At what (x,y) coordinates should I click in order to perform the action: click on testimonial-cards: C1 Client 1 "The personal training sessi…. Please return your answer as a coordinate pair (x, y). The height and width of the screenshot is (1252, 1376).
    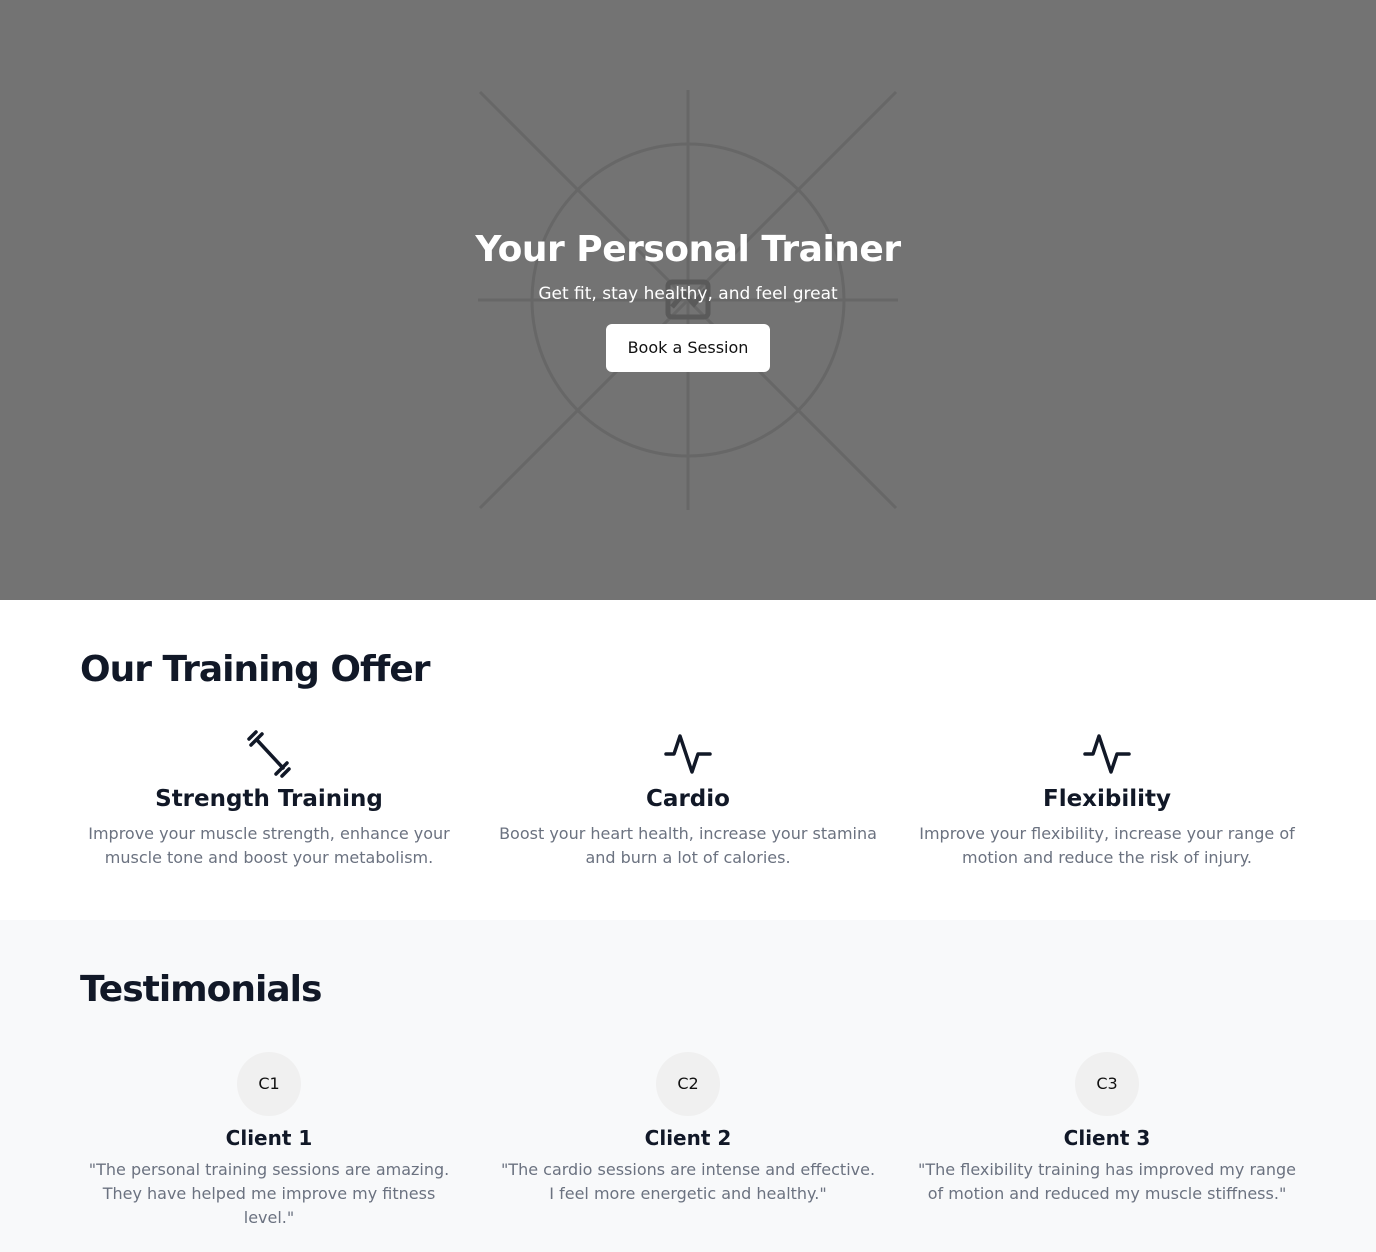
    Looking at the image, I should click on (688, 1141).